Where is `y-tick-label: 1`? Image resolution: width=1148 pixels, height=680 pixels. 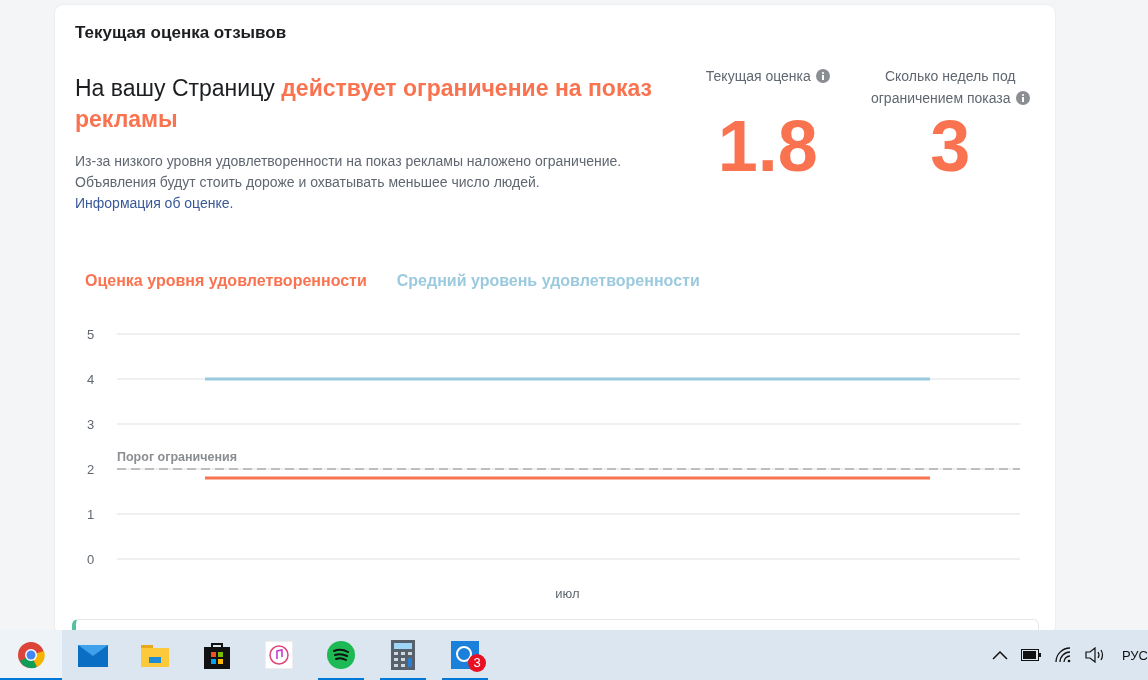 y-tick-label: 1 is located at coordinates (91, 514).